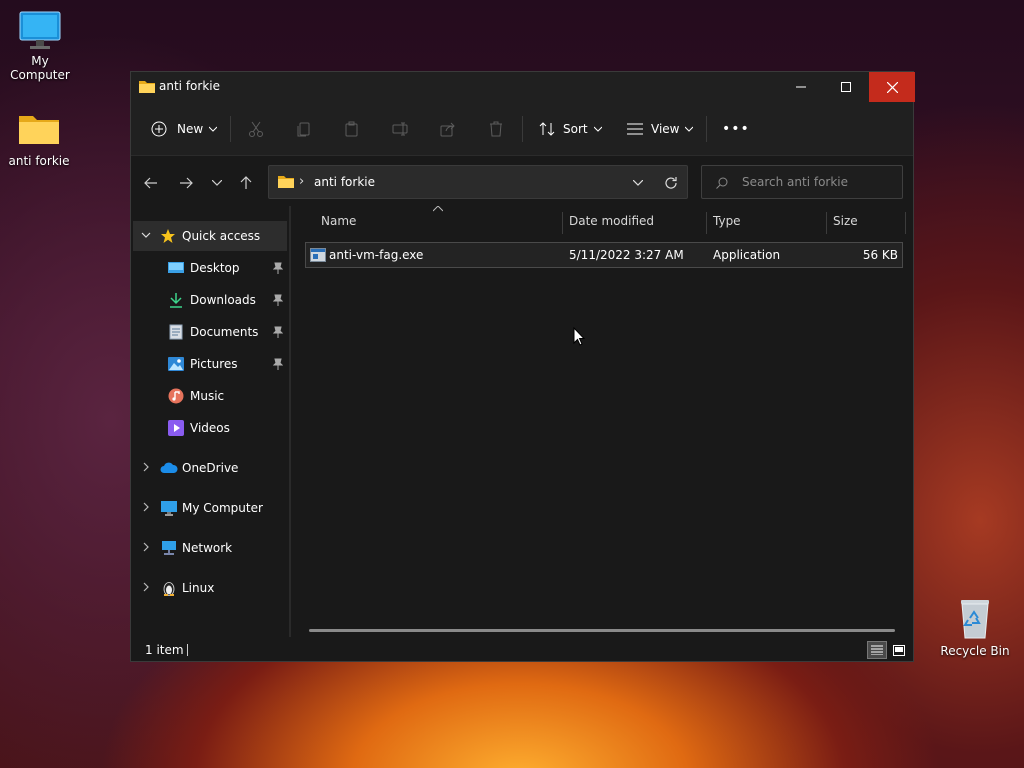 Image resolution: width=1024 pixels, height=768 pixels. I want to click on sidebar-item-documents: Documents, so click(210, 332).